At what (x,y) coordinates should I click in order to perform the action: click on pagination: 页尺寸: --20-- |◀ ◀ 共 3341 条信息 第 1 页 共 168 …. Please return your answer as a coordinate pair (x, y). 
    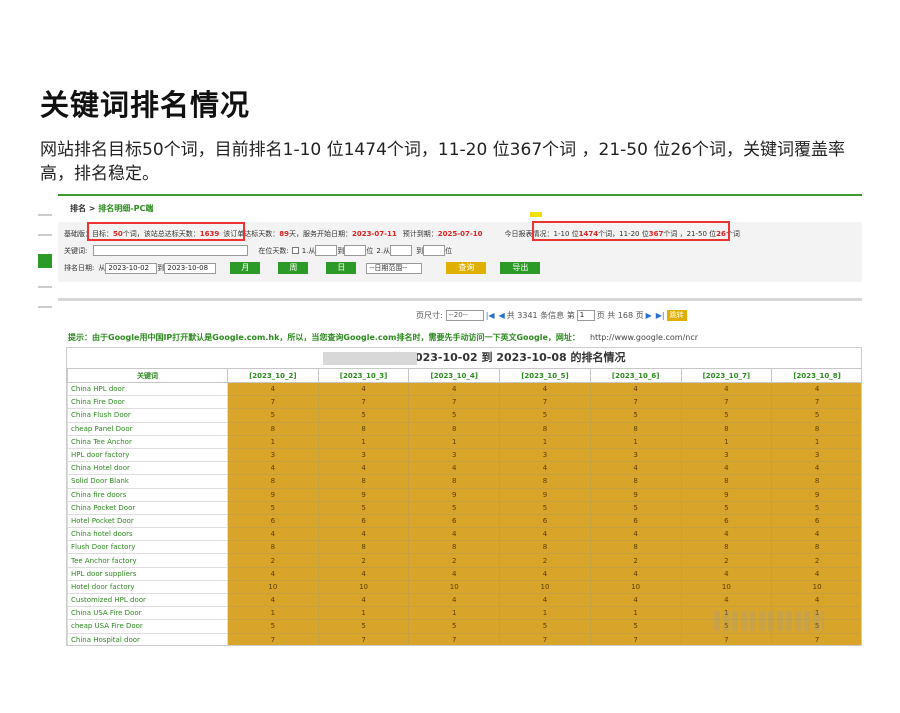
    Looking at the image, I should click on (551, 315).